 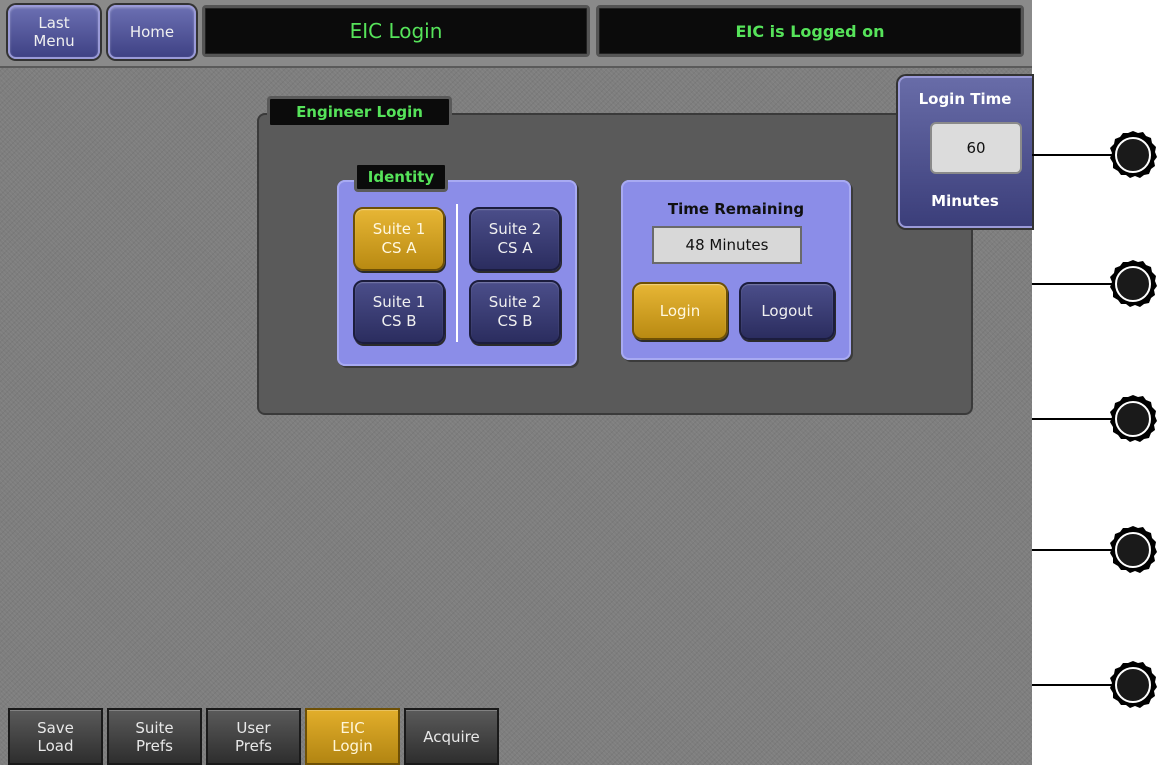 What do you see at coordinates (965, 99) in the screenshot?
I see `login-time-title: Login Time` at bounding box center [965, 99].